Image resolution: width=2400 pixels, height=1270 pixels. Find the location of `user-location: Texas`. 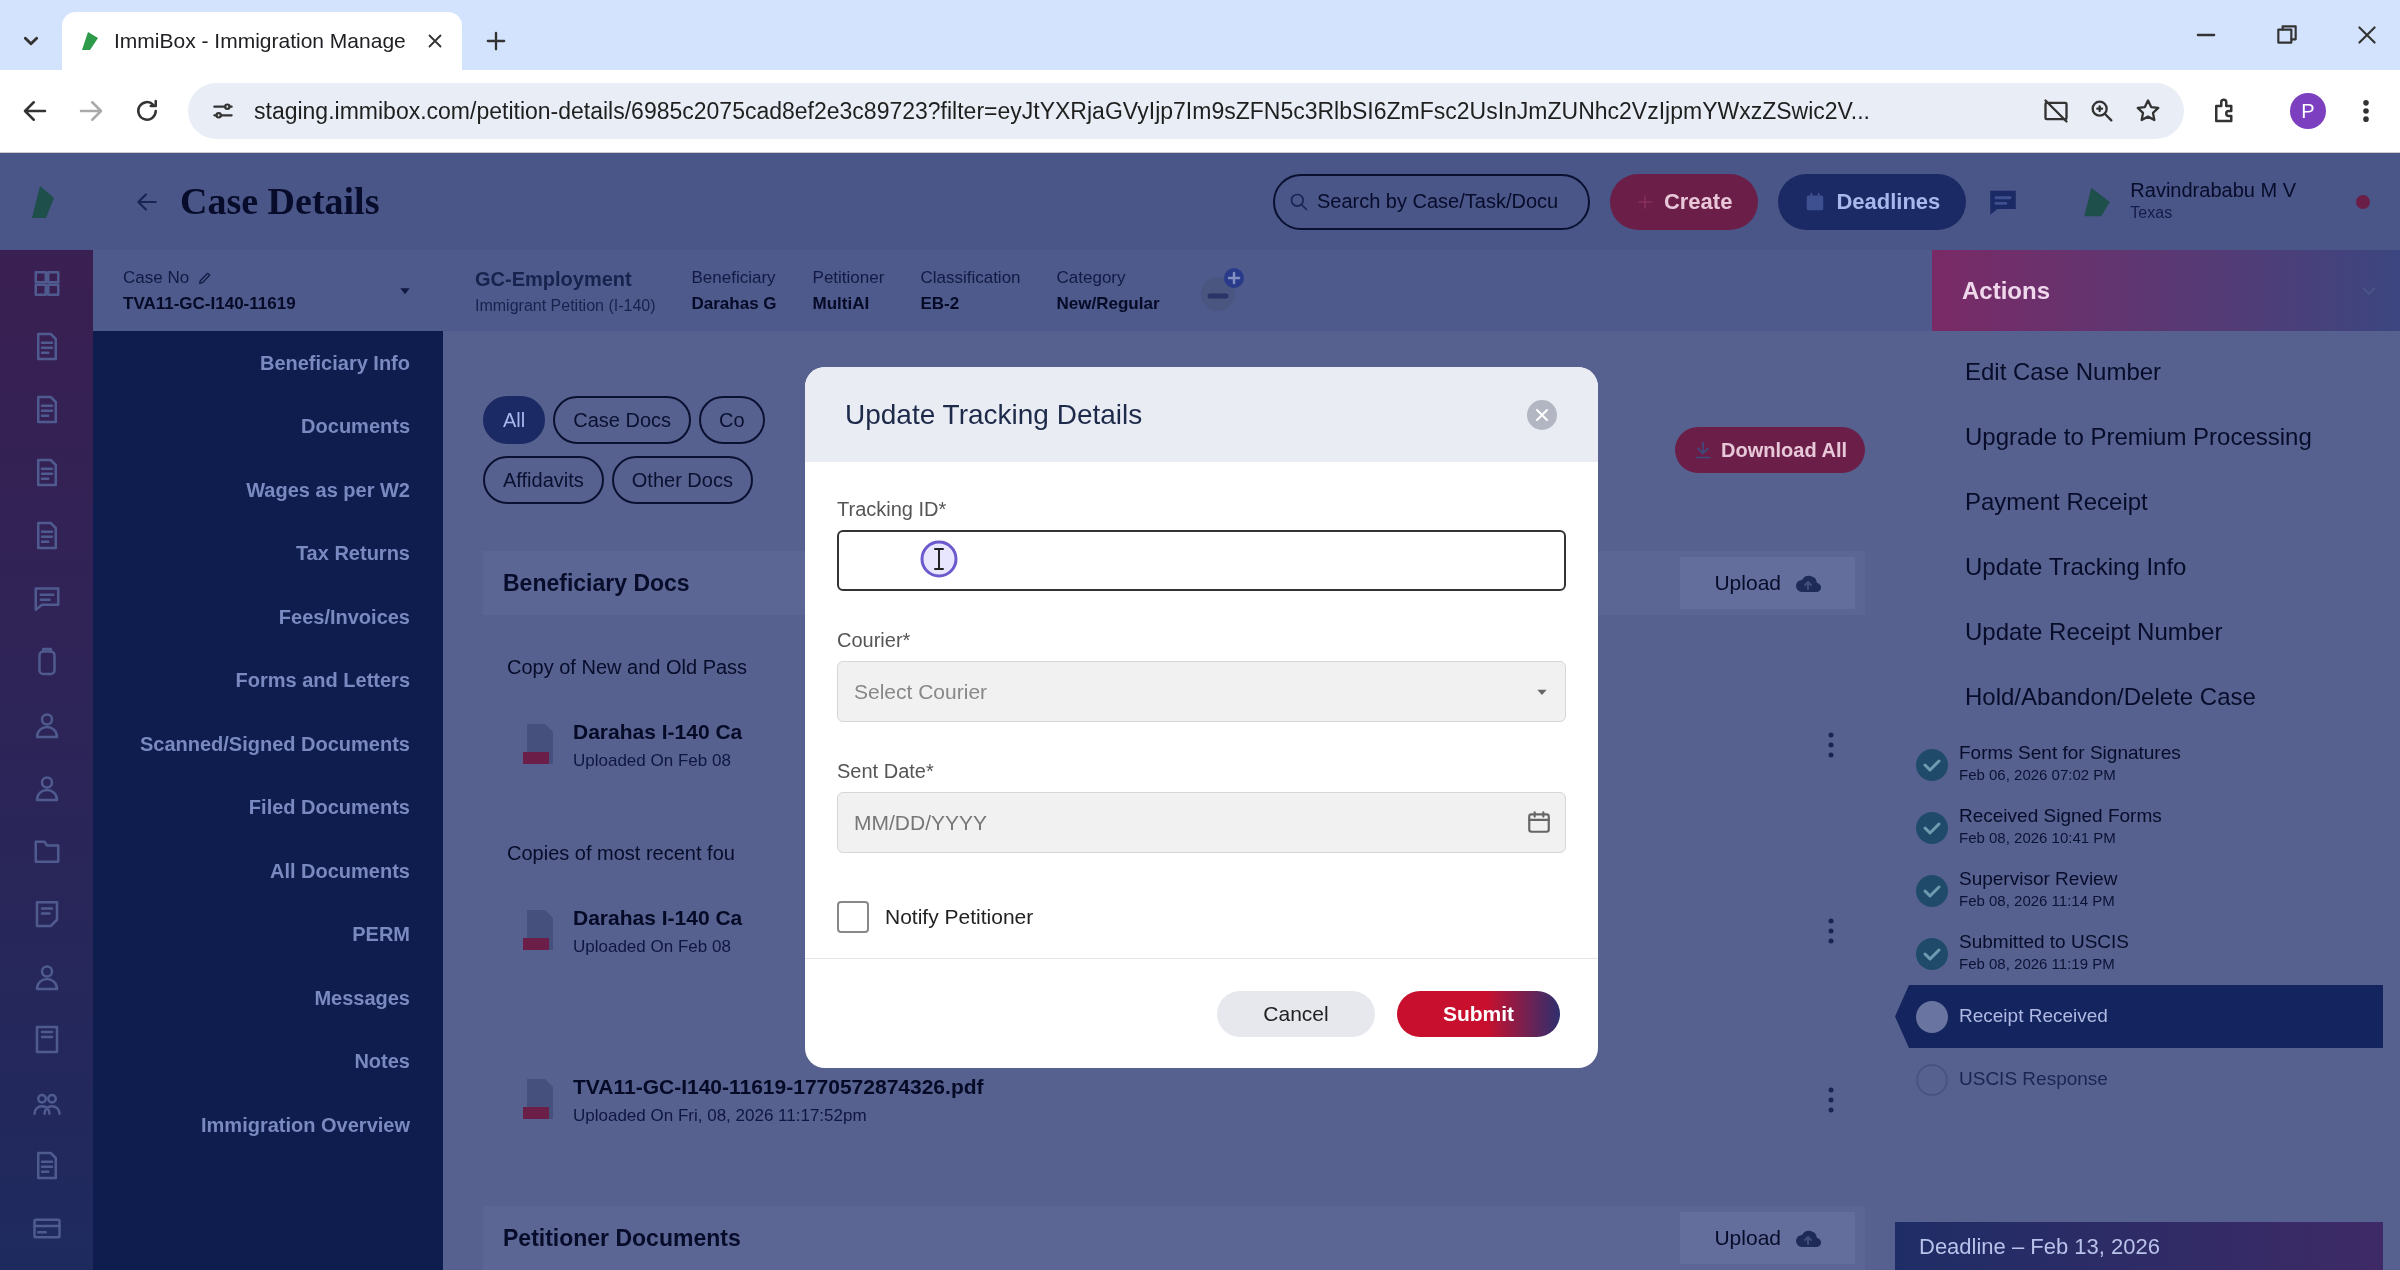

user-location: Texas is located at coordinates (2152, 212).